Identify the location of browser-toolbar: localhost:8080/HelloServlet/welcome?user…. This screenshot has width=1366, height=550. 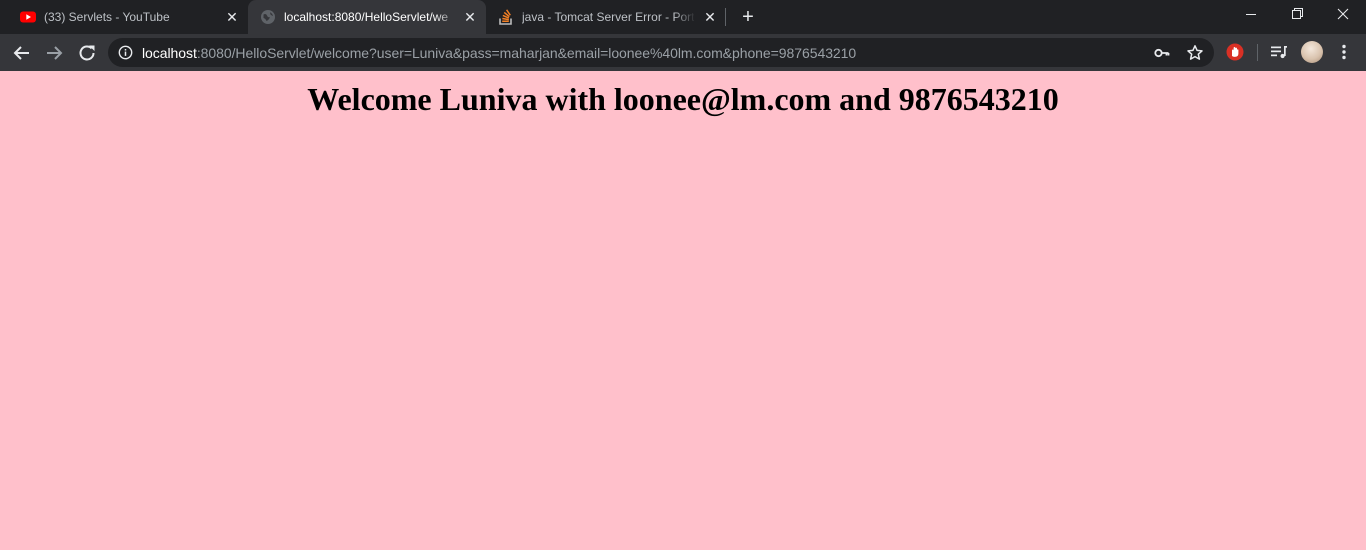
(683, 52).